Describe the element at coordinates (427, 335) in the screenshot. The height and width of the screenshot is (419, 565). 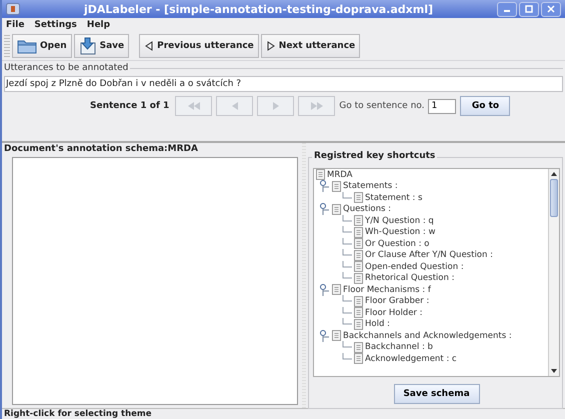
I see `tree-item: Backchannels and Acknowledgements :` at that location.